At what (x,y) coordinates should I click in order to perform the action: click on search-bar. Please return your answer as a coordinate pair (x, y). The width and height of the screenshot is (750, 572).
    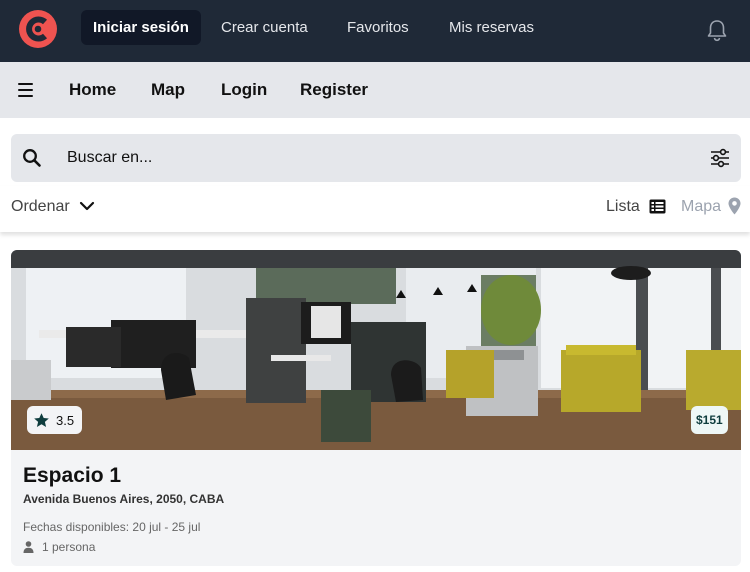
    Looking at the image, I should click on (376, 158).